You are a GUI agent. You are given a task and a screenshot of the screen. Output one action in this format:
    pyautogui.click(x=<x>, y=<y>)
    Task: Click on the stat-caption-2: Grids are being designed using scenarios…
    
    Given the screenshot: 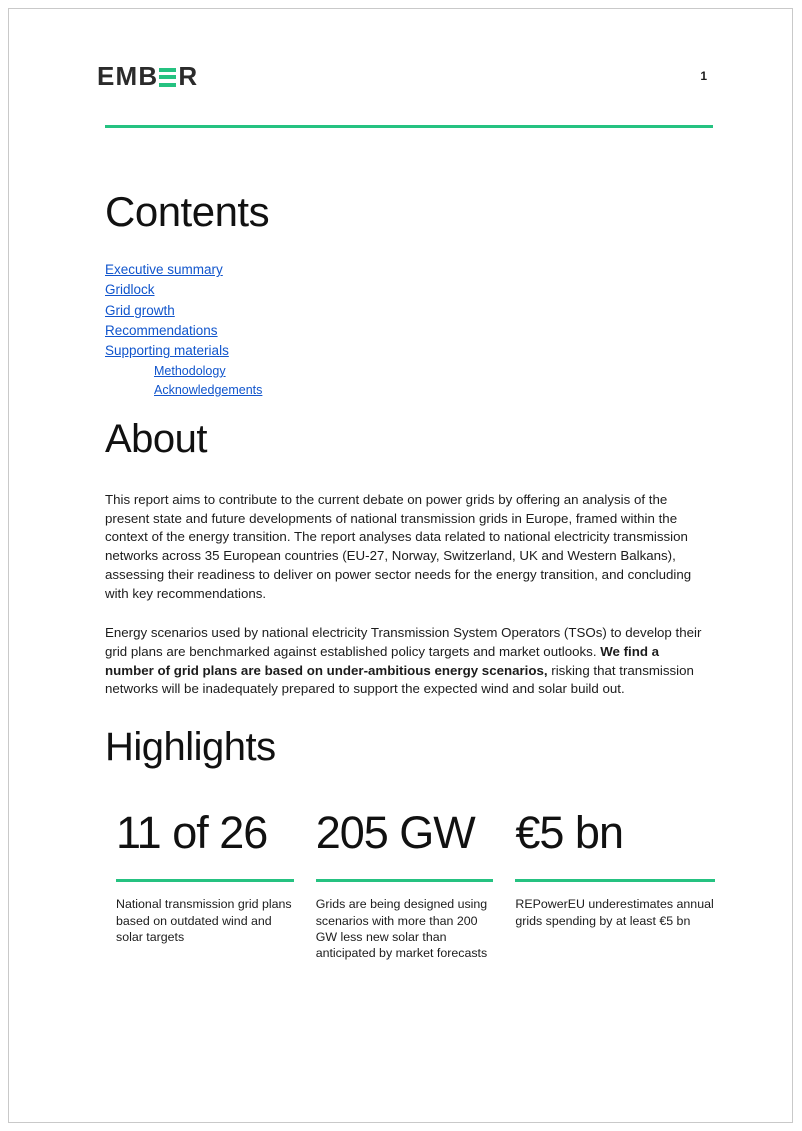 What is the action you would take?
    pyautogui.click(x=401, y=929)
    